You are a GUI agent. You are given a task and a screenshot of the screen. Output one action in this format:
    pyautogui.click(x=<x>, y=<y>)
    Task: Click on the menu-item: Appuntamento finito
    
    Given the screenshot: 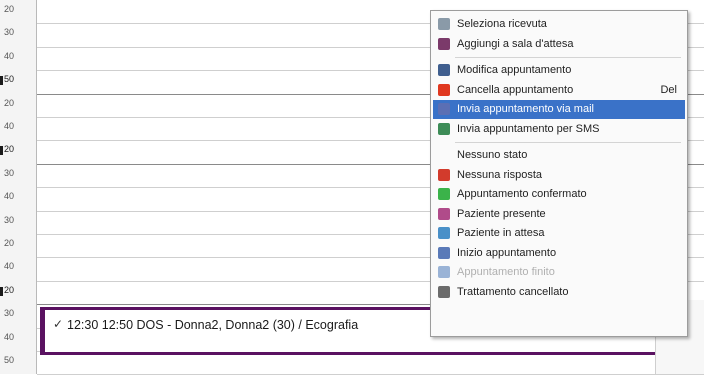 What is the action you would take?
    pyautogui.click(x=559, y=272)
    